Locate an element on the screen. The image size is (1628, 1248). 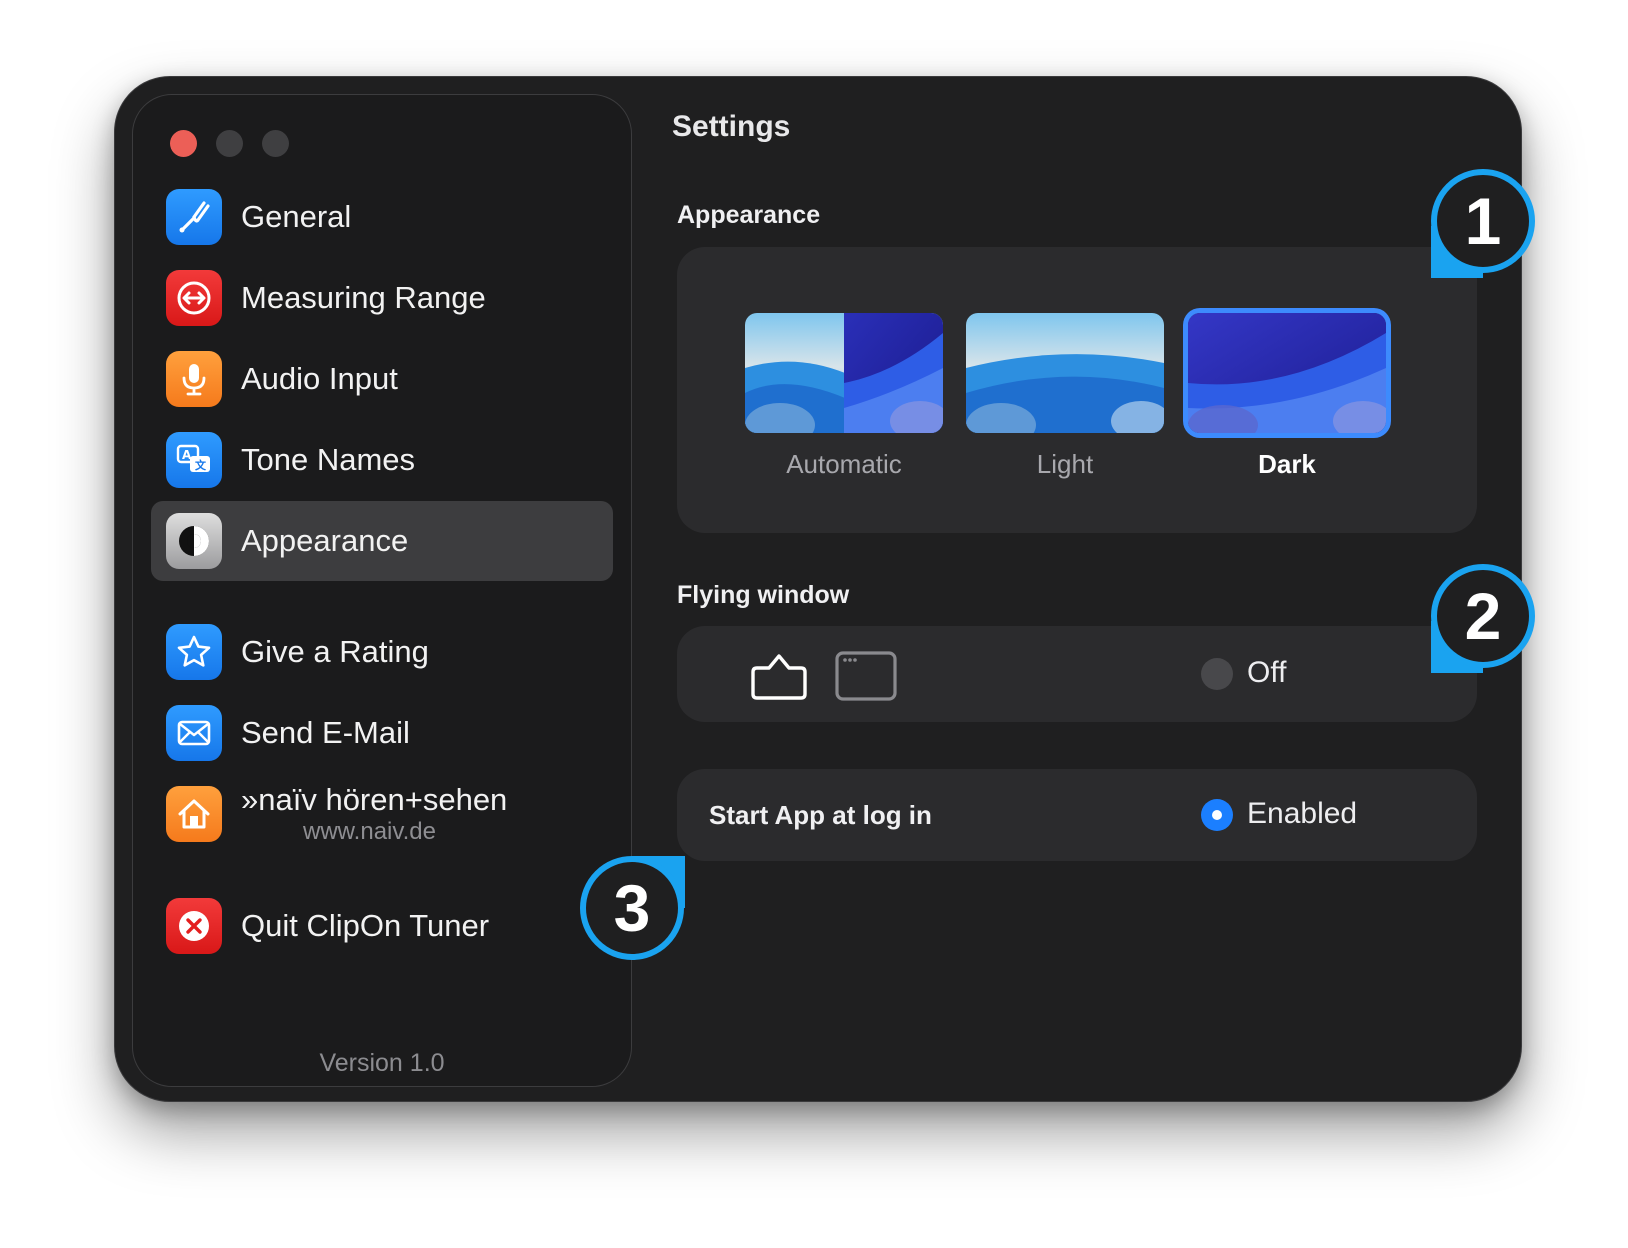
floating-window-icon is located at coordinates (779, 676).